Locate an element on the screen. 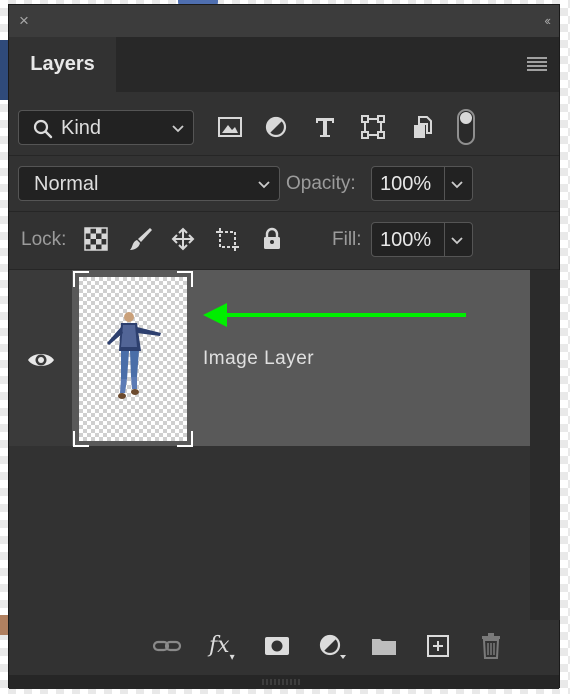 This screenshot has width=570, height=694. fx-label: fx is located at coordinates (219, 645).